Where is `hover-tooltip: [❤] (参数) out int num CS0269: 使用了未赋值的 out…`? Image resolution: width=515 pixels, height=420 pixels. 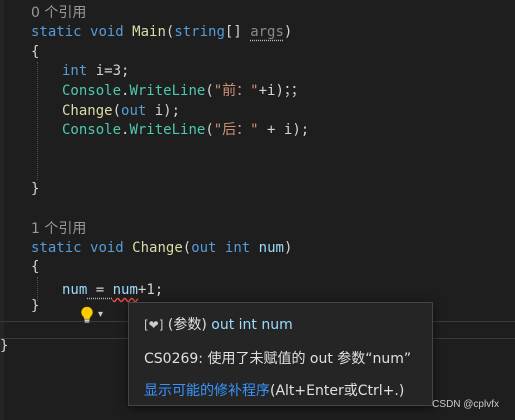 hover-tooltip: [❤] (参数) out int num CS0269: 使用了未赋值的 out… is located at coordinates (280, 354).